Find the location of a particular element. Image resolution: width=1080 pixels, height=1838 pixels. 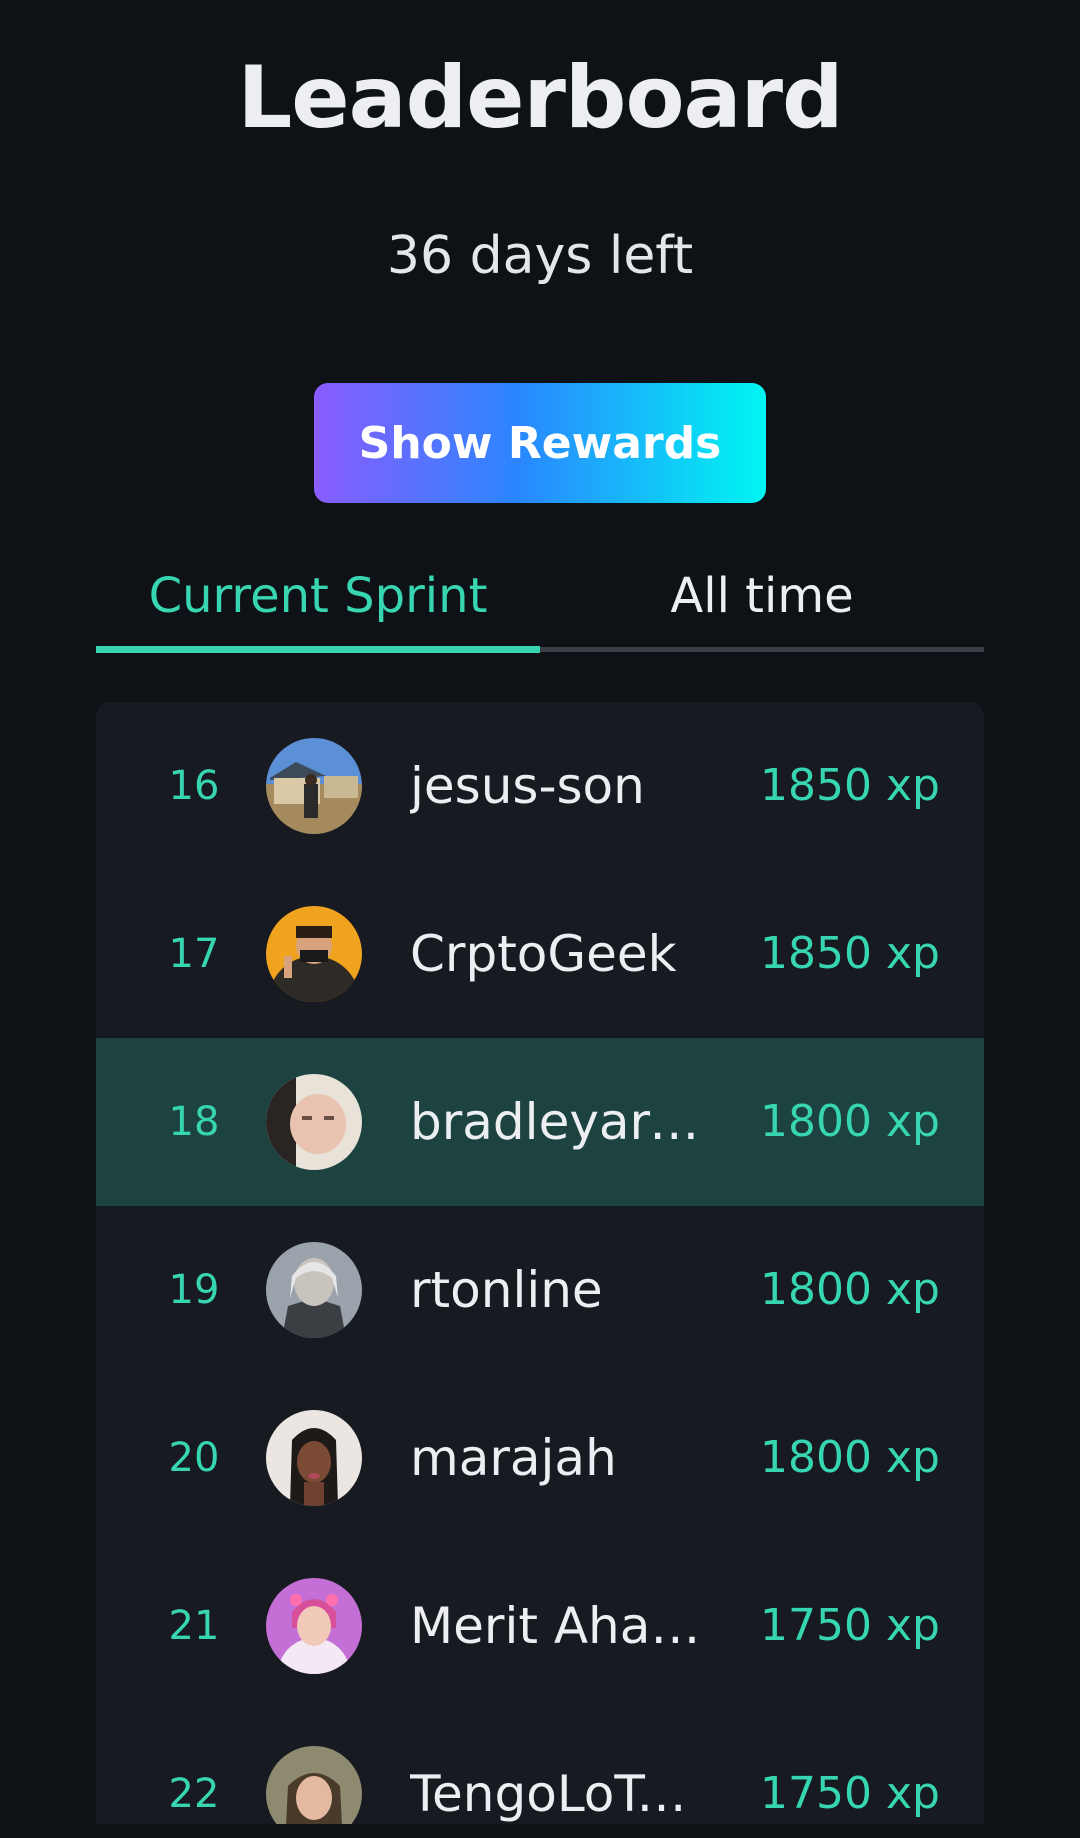

rank-number: 16 is located at coordinates (194, 786).